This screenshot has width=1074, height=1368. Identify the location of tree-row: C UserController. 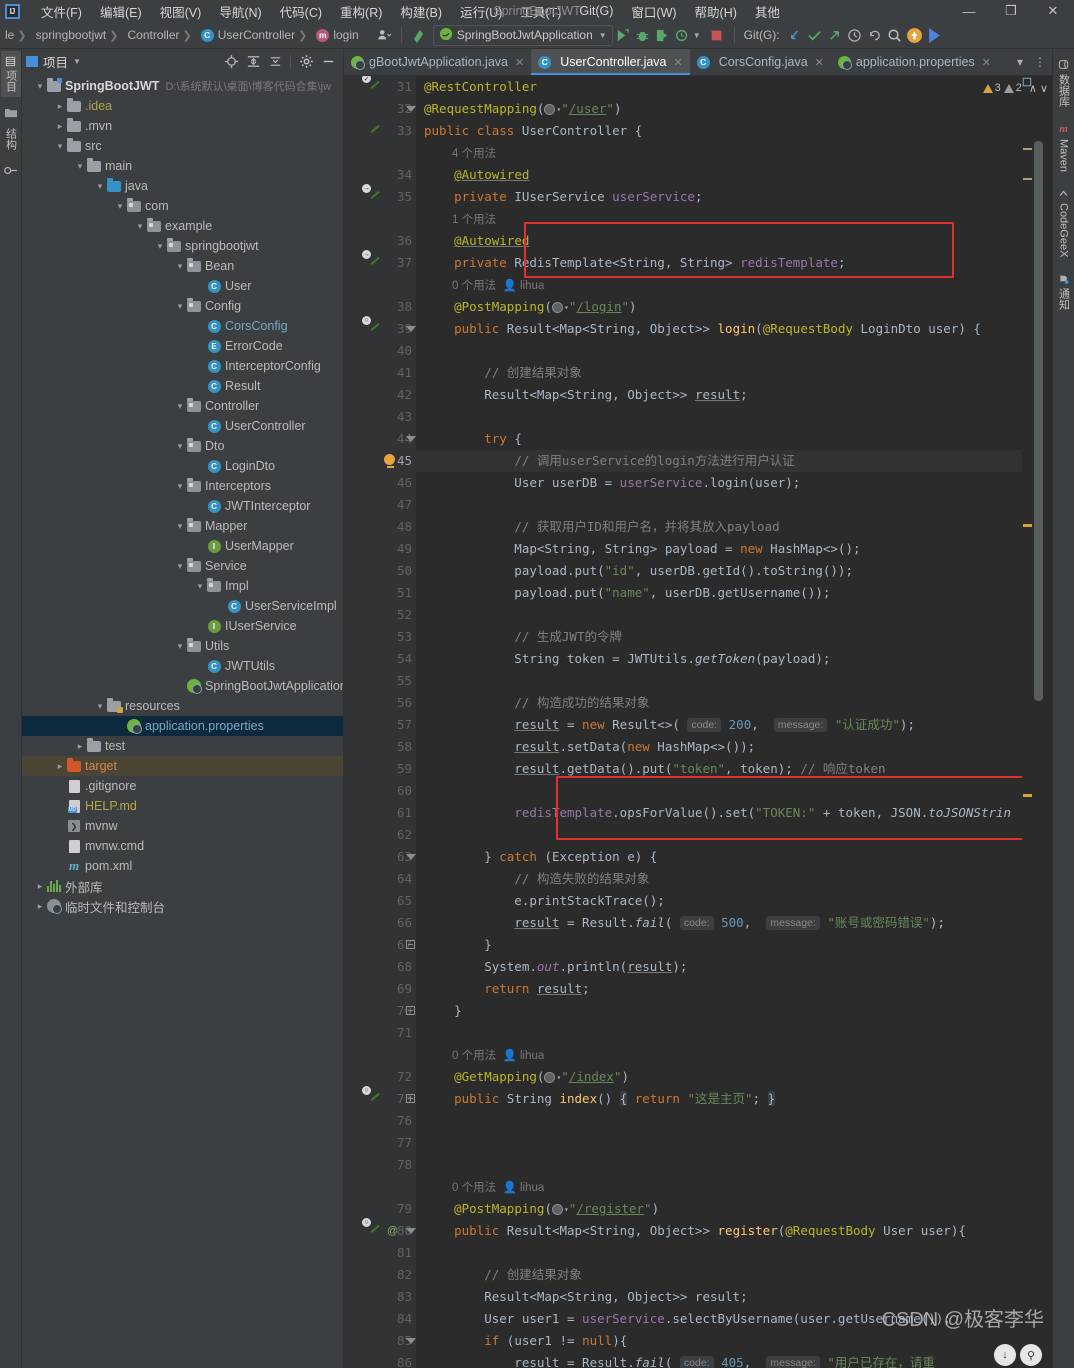
(182, 426).